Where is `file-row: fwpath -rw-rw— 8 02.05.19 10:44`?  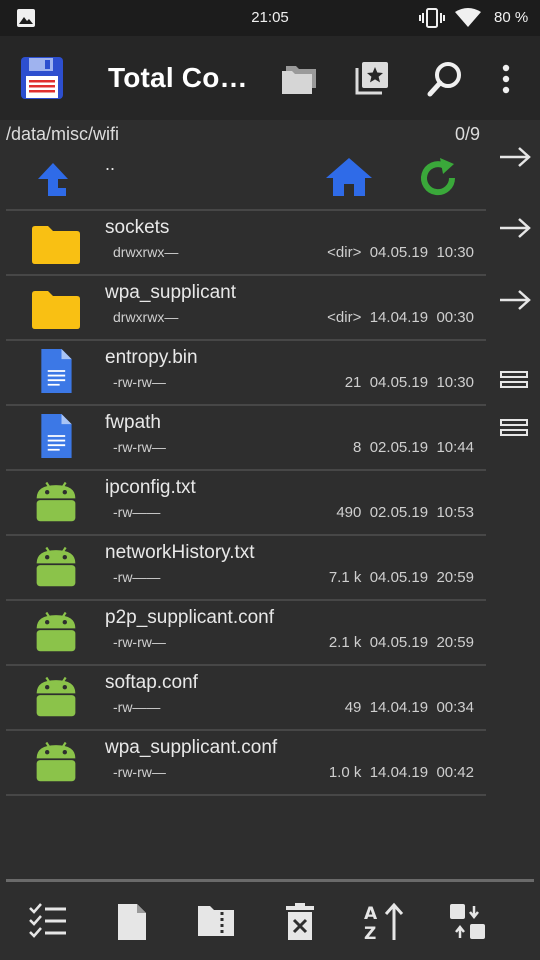
file-row: fwpath -rw-rw— 8 02.05.19 10:44 is located at coordinates (246, 438).